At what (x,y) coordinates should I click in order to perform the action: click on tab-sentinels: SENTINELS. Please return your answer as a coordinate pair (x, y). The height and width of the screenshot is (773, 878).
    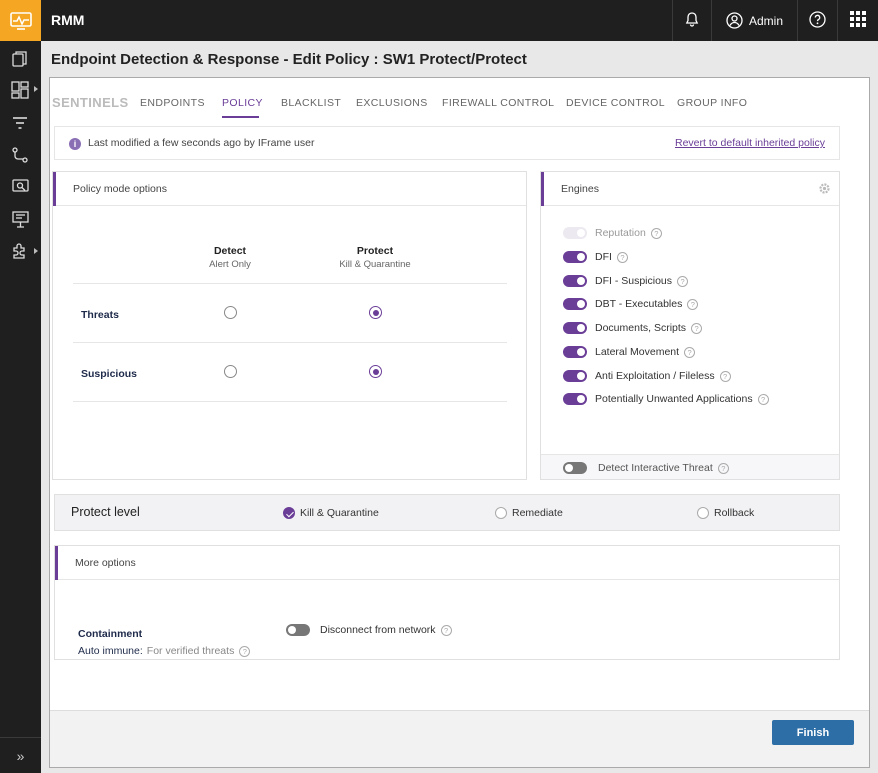
    Looking at the image, I should click on (90, 102).